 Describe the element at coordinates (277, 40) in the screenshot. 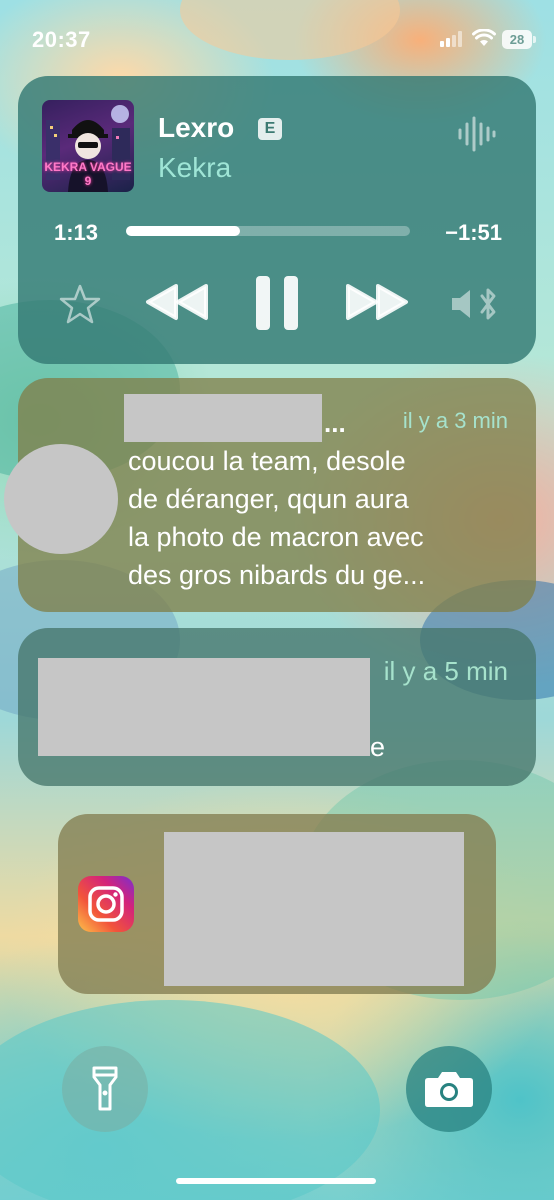

I see `status-bar: 20:37 28` at that location.